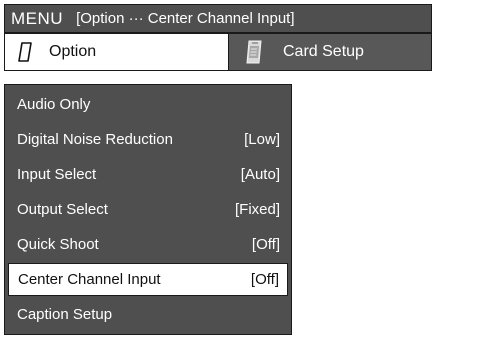  I want to click on menu-item-value: [Auto], so click(260, 174).